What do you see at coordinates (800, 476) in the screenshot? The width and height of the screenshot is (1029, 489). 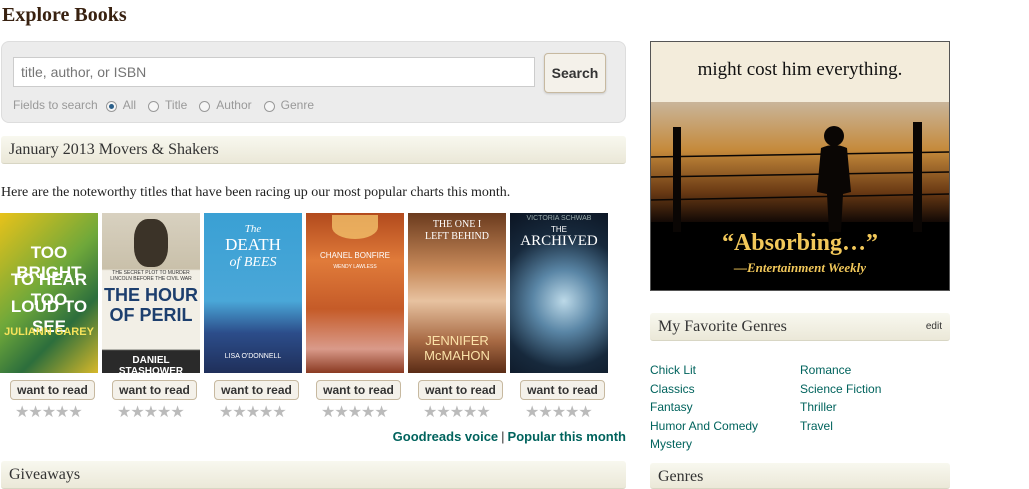 I see `genres-header: Genres` at bounding box center [800, 476].